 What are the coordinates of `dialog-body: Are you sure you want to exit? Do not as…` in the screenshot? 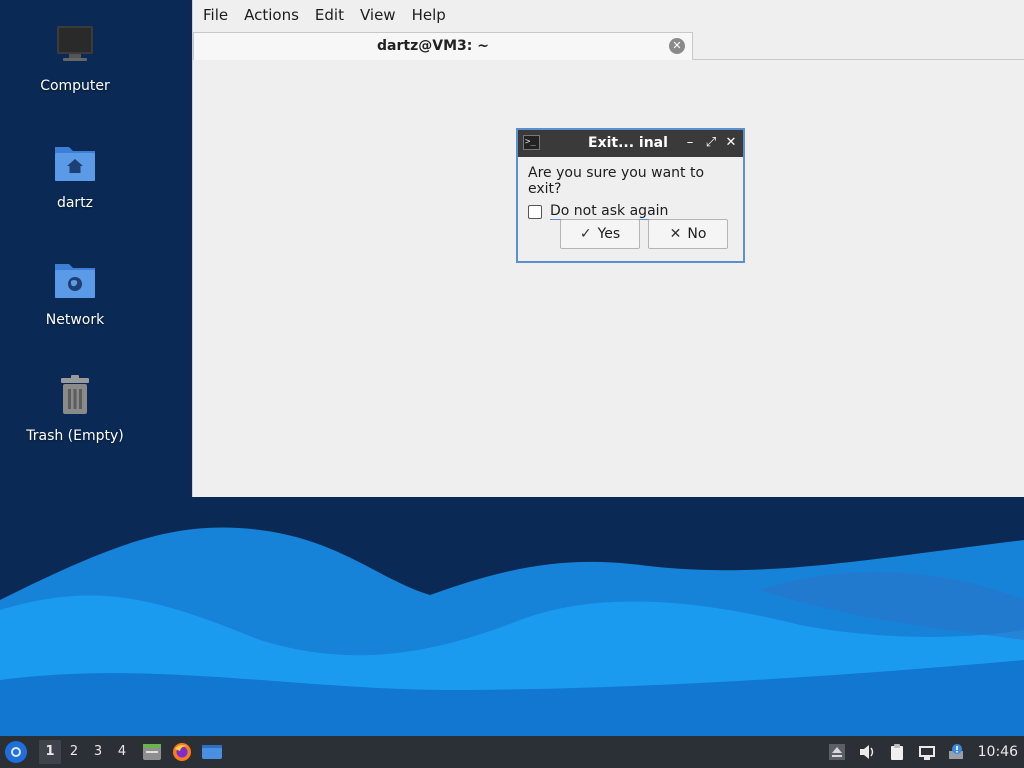 It's located at (630, 188).